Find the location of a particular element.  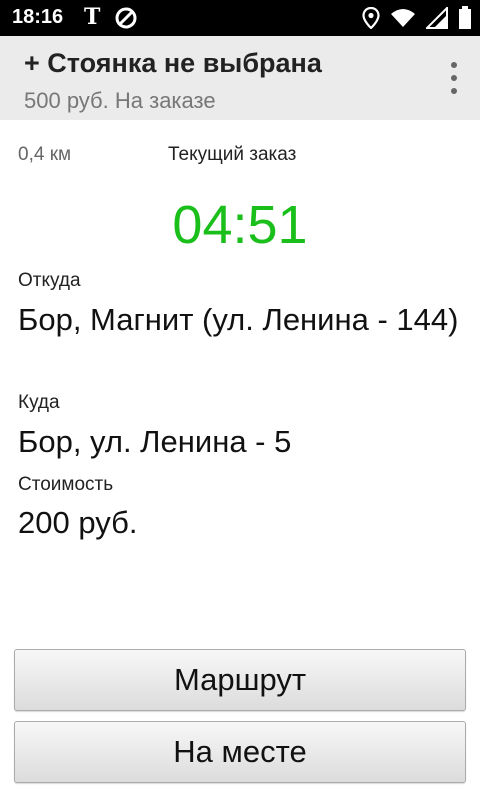

to-label: Куда is located at coordinates (39, 402).